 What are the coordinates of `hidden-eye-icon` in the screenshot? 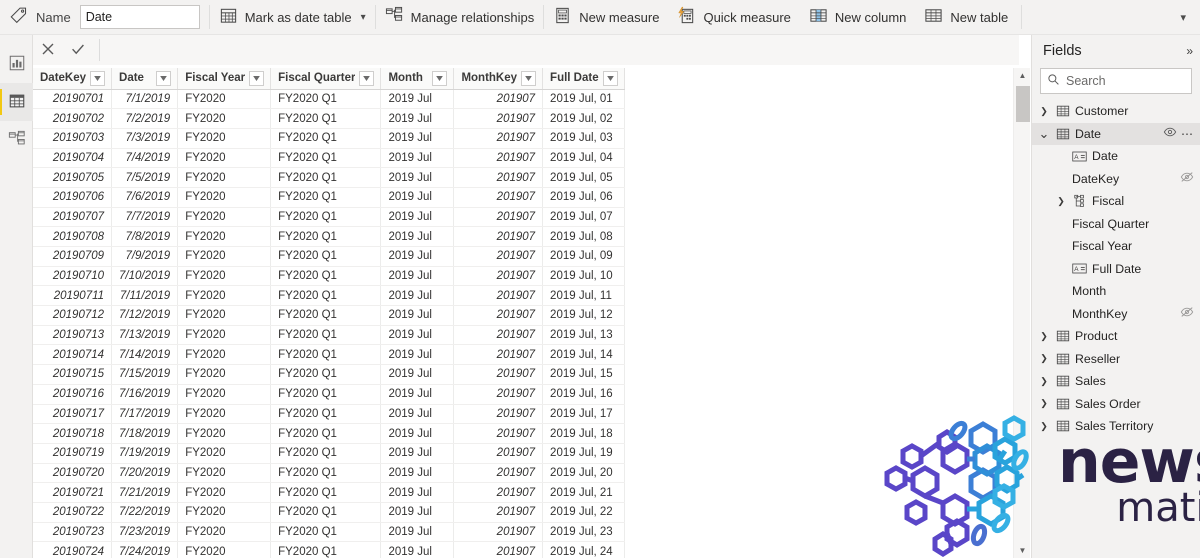 It's located at (1187, 313).